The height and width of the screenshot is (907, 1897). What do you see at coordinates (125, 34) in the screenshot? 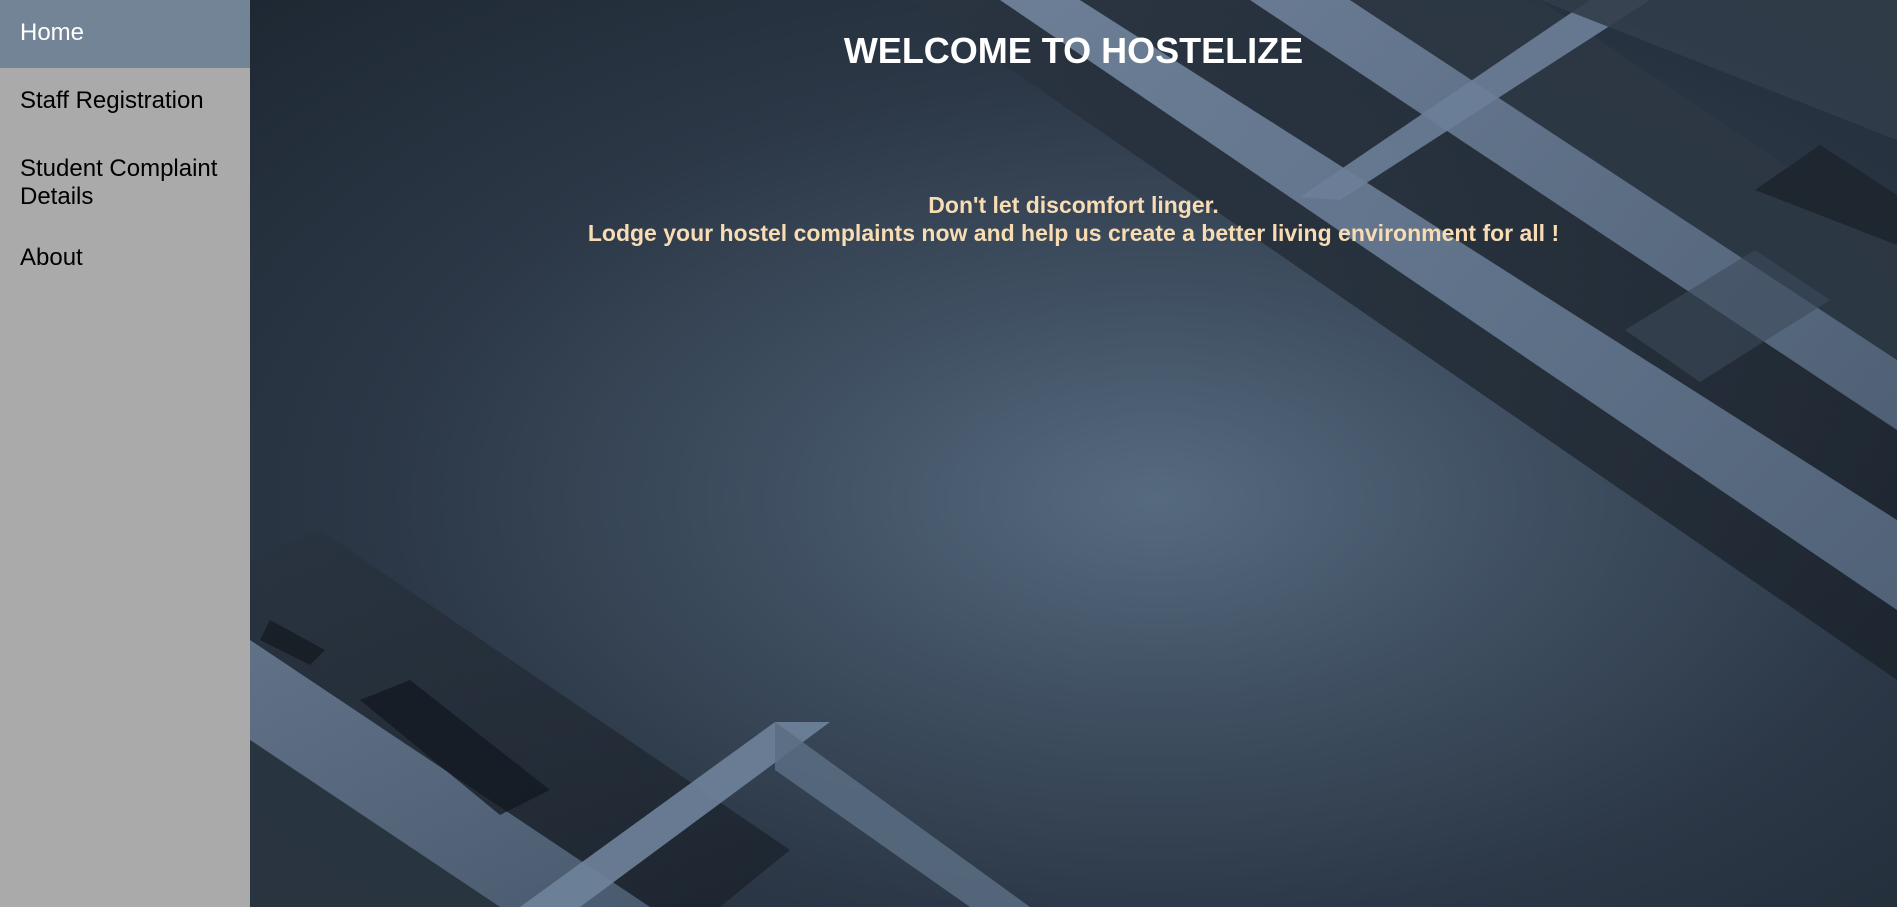
I see `sidebar-item-home: Home` at bounding box center [125, 34].